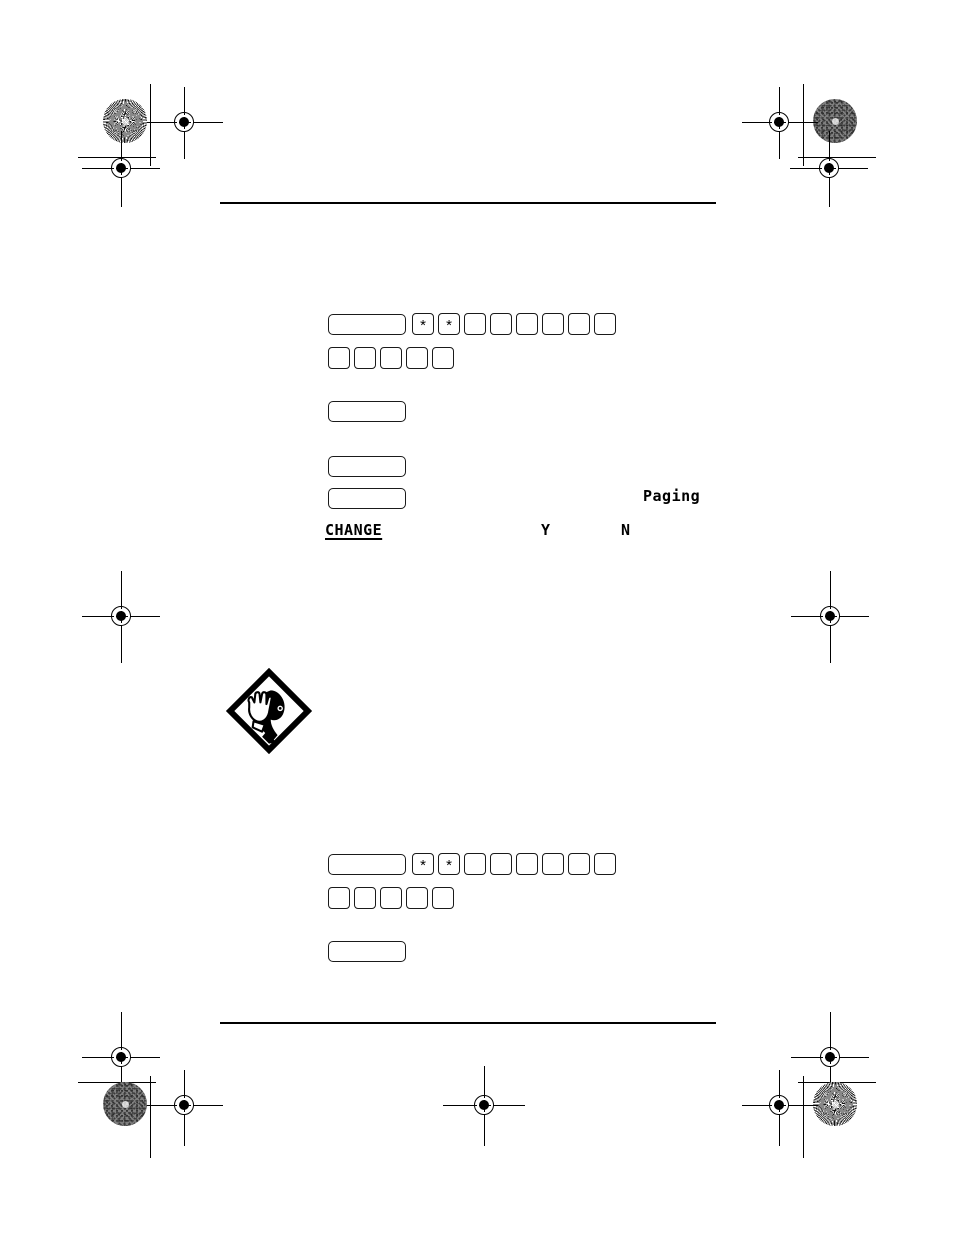 This screenshot has height=1235, width=954. What do you see at coordinates (830, 617) in the screenshot?
I see `reg-target-mid-right` at bounding box center [830, 617].